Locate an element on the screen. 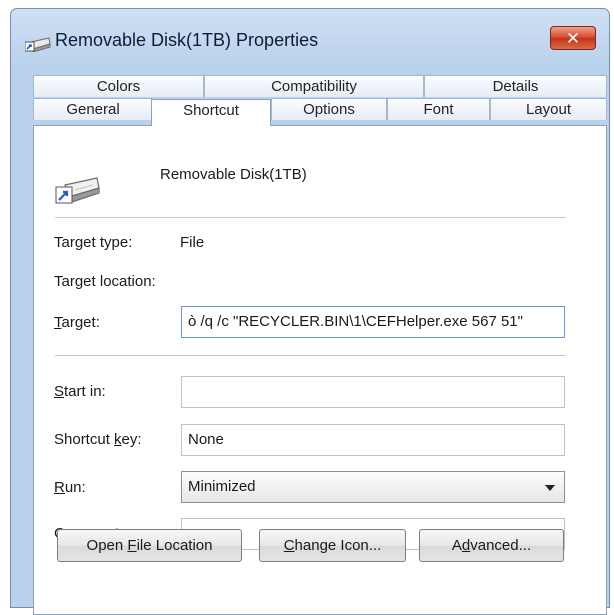 This screenshot has width=614, height=615. start-in-label-accel: S is located at coordinates (59, 391).